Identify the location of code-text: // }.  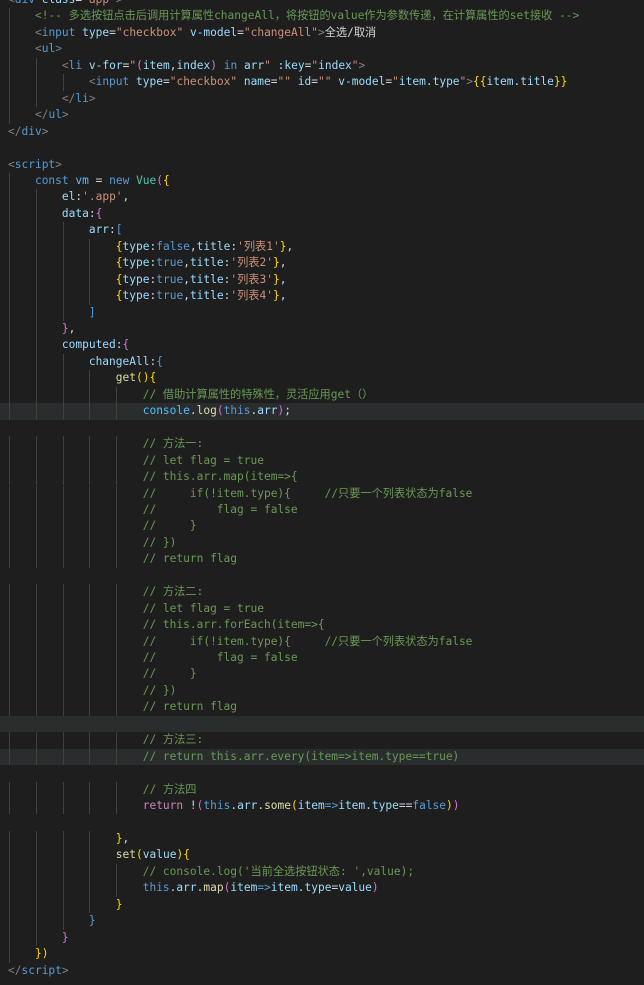
(102, 526).